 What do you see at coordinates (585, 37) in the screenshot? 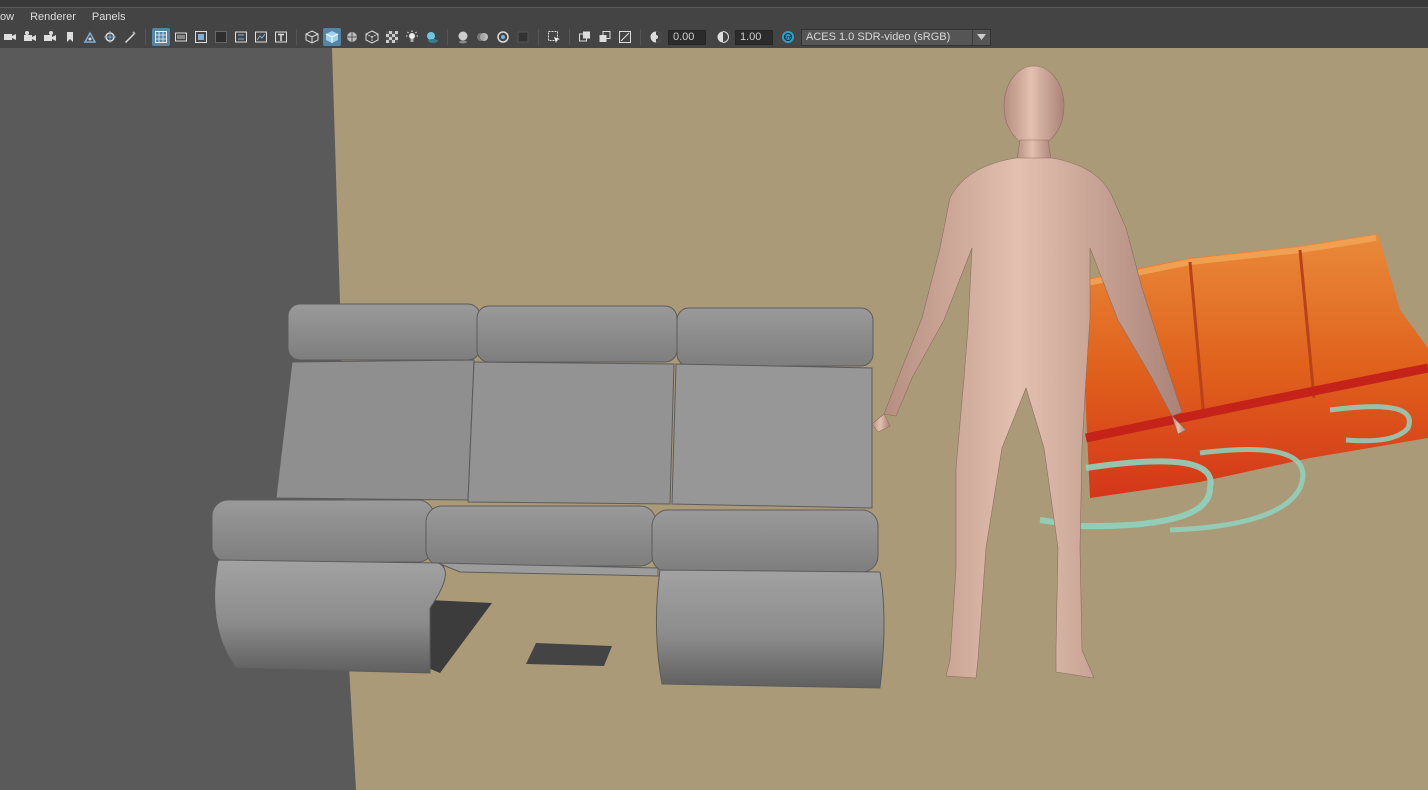
I see `xray-active-icon` at bounding box center [585, 37].